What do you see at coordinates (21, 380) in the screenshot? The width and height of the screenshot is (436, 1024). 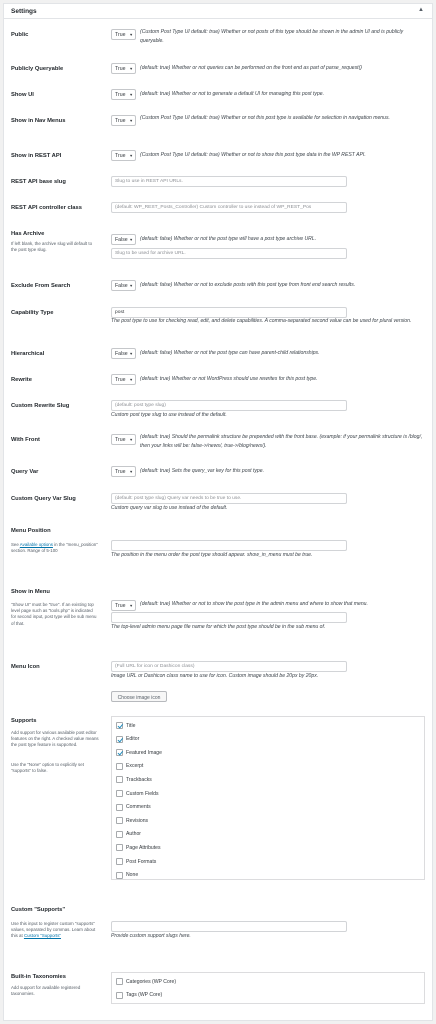 I see `field-label: Rewrite` at bounding box center [21, 380].